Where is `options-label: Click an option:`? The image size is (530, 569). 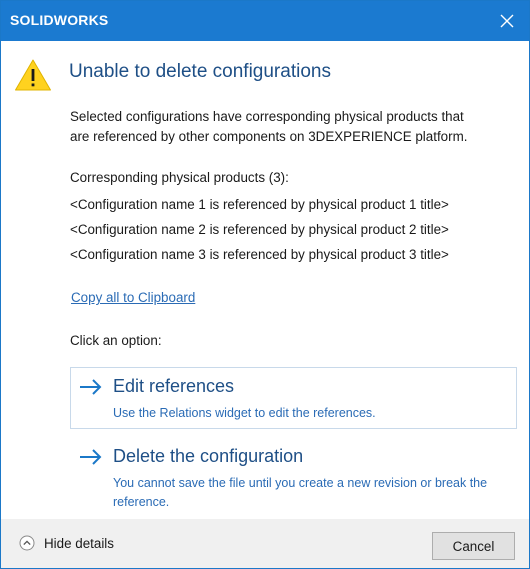
options-label: Click an option: is located at coordinates (116, 340).